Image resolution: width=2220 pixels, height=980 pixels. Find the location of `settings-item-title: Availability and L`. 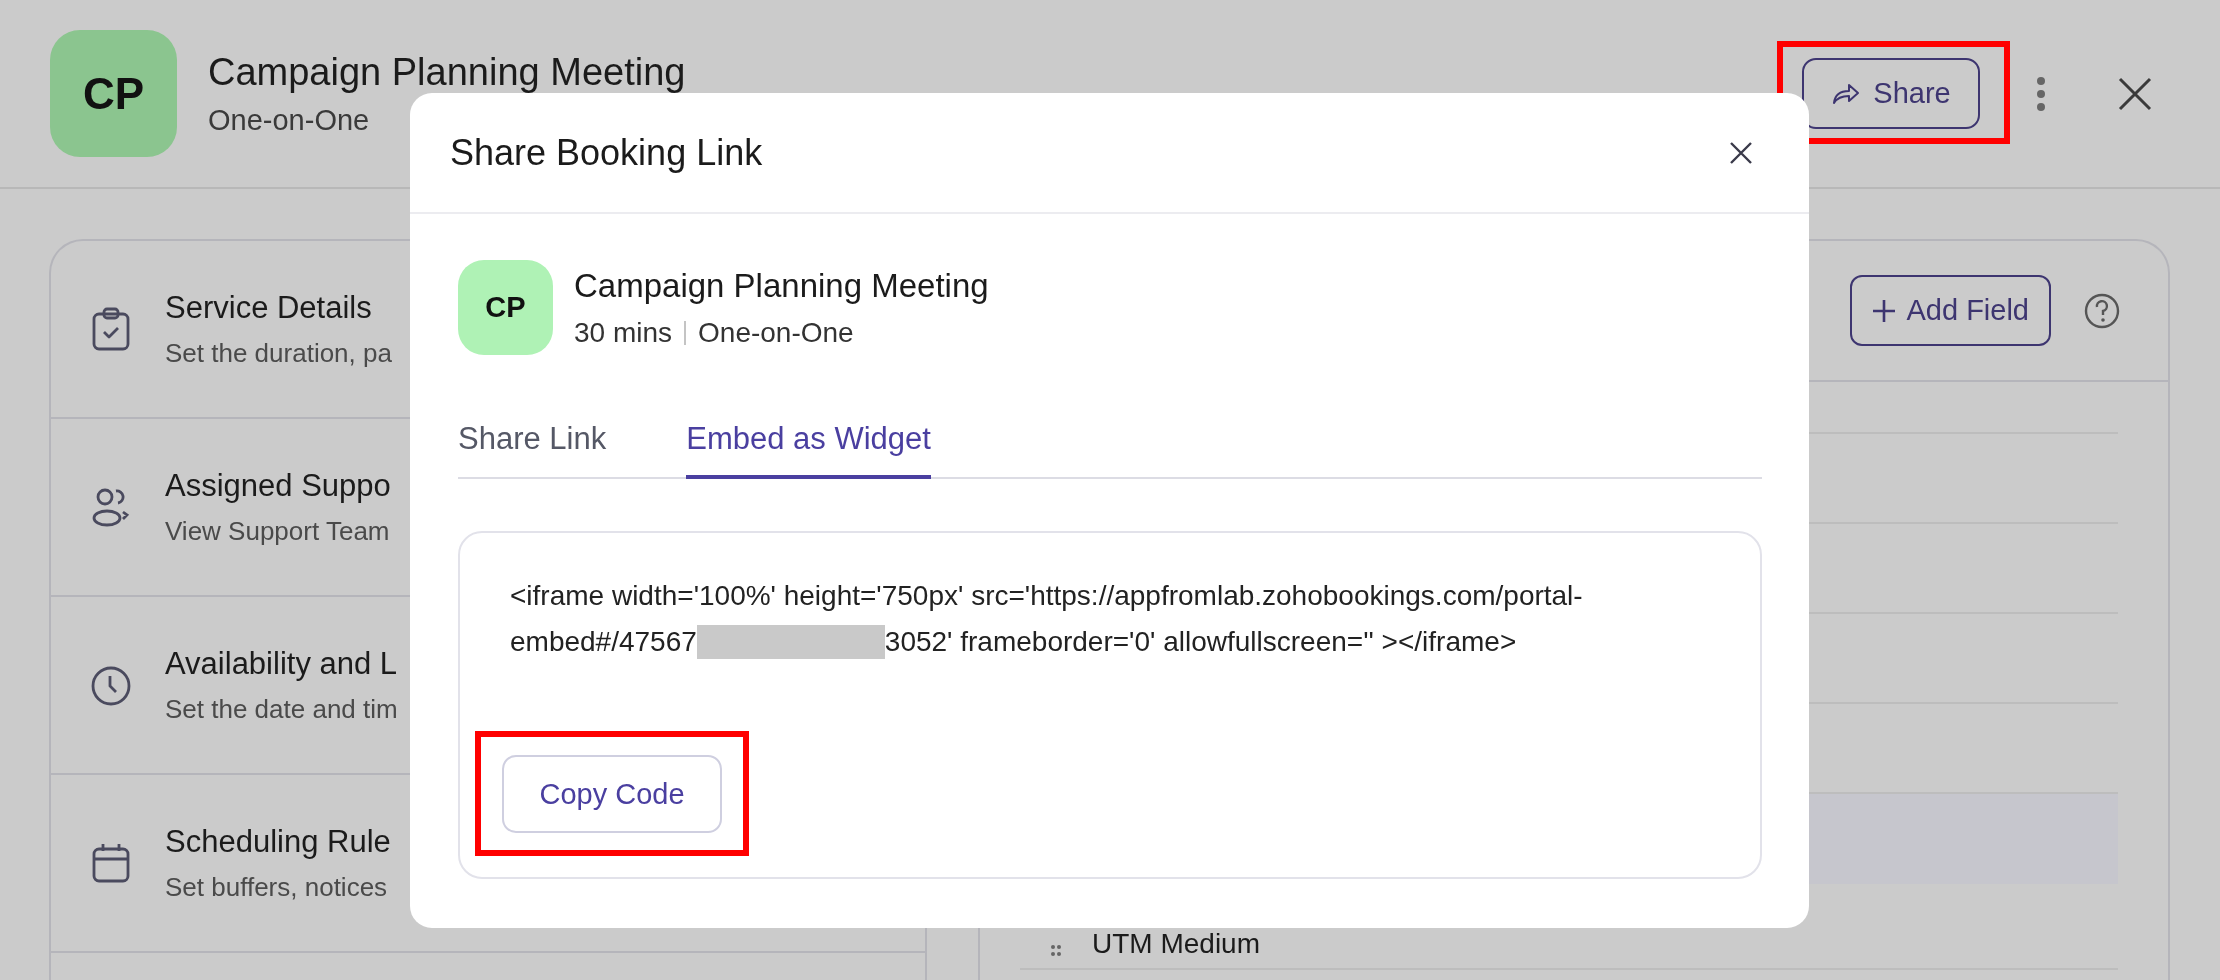

settings-item-title: Availability and L is located at coordinates (281, 663).